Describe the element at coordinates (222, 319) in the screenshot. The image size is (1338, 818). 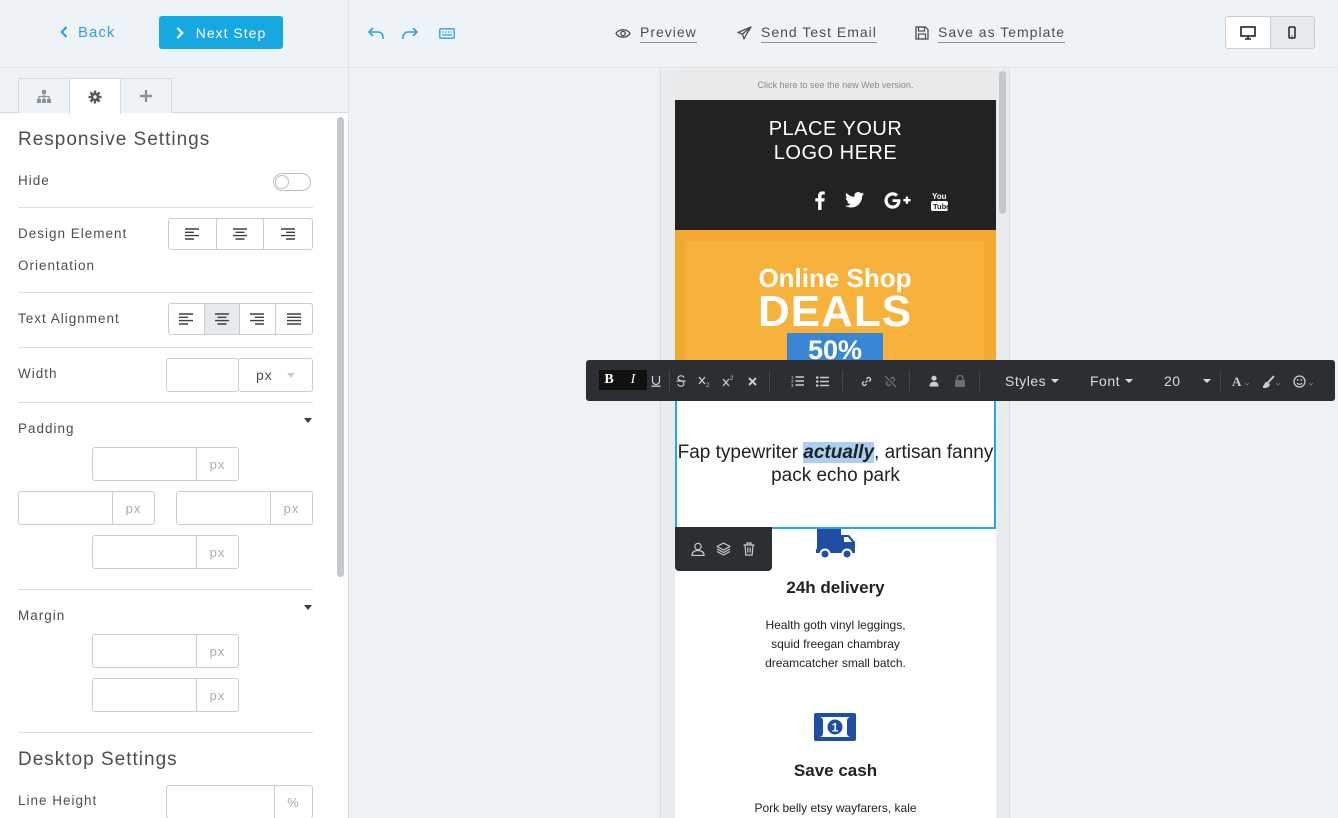
I see `text-align-center-button` at that location.